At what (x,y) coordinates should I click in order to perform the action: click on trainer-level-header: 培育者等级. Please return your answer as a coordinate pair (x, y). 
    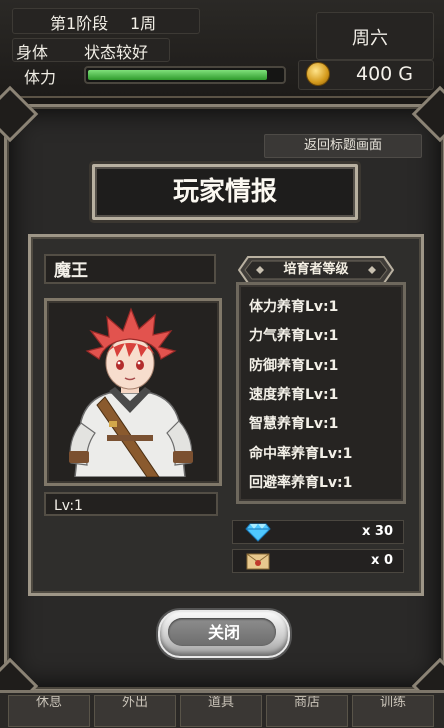
    Looking at the image, I should click on (316, 270).